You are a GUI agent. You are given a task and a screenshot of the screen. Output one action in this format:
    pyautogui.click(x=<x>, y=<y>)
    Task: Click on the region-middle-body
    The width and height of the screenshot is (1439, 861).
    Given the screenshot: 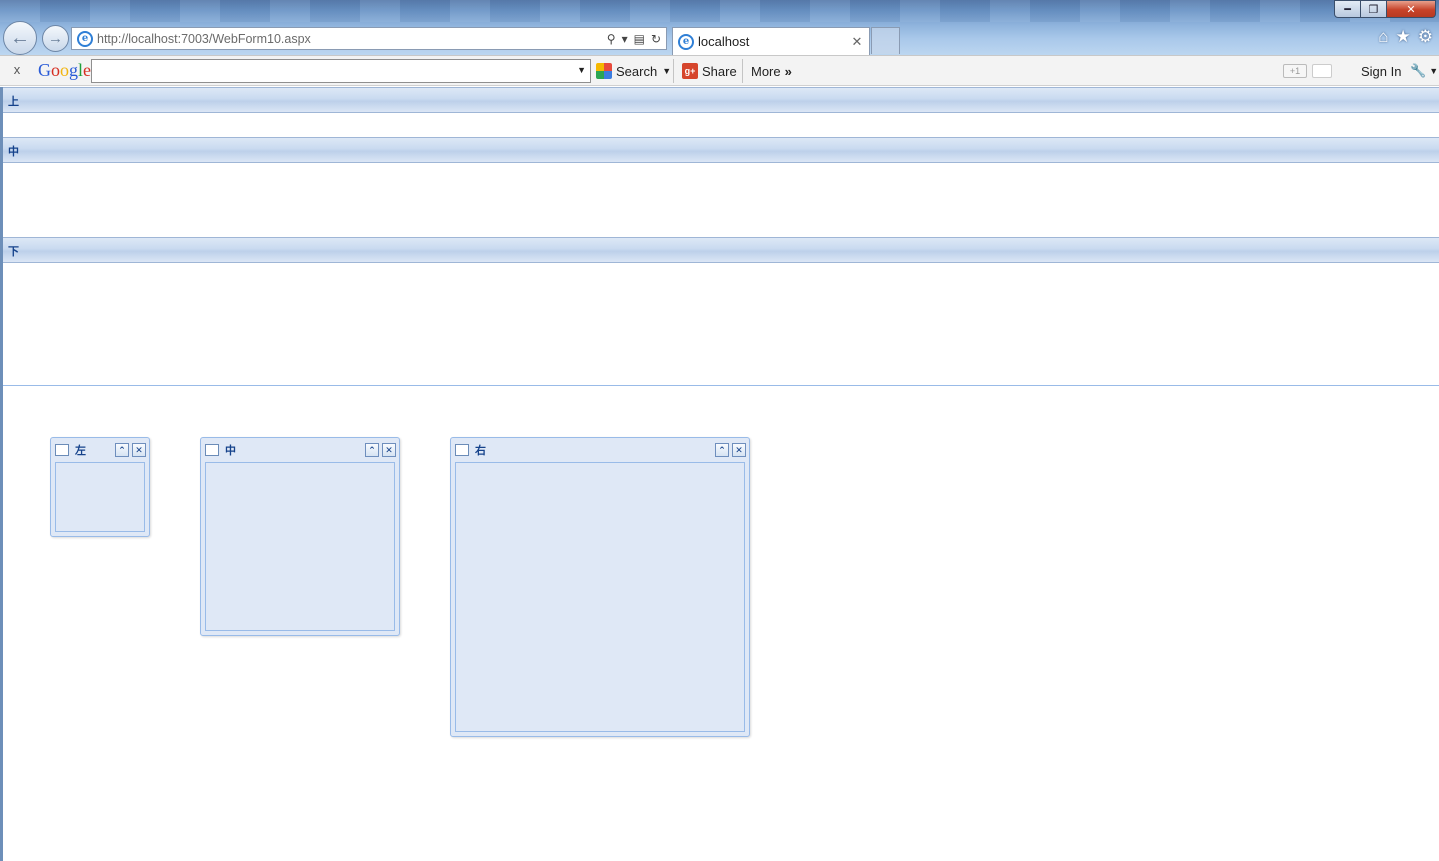 What is the action you would take?
    pyautogui.click(x=721, y=200)
    